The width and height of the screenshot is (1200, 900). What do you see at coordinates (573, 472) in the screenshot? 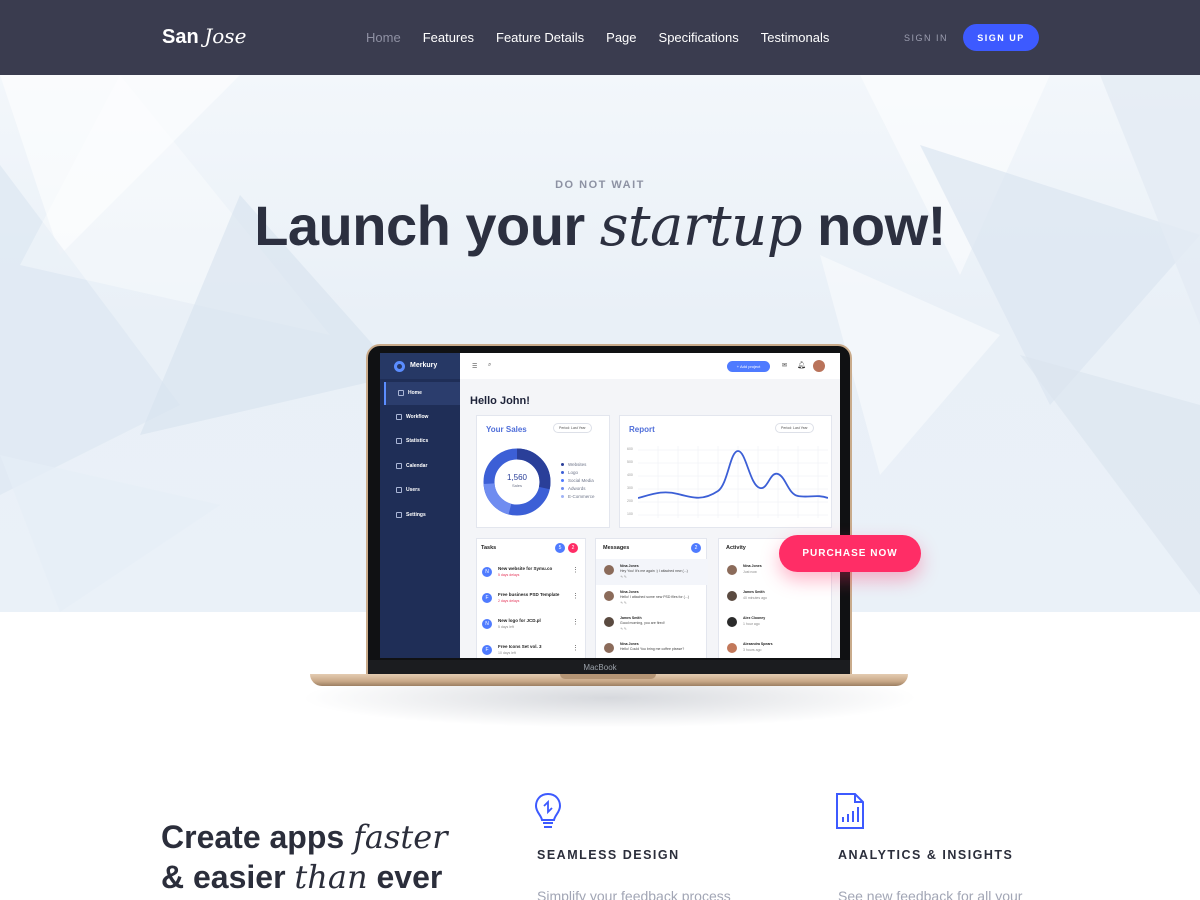
I see `legend-label: Logo` at bounding box center [573, 472].